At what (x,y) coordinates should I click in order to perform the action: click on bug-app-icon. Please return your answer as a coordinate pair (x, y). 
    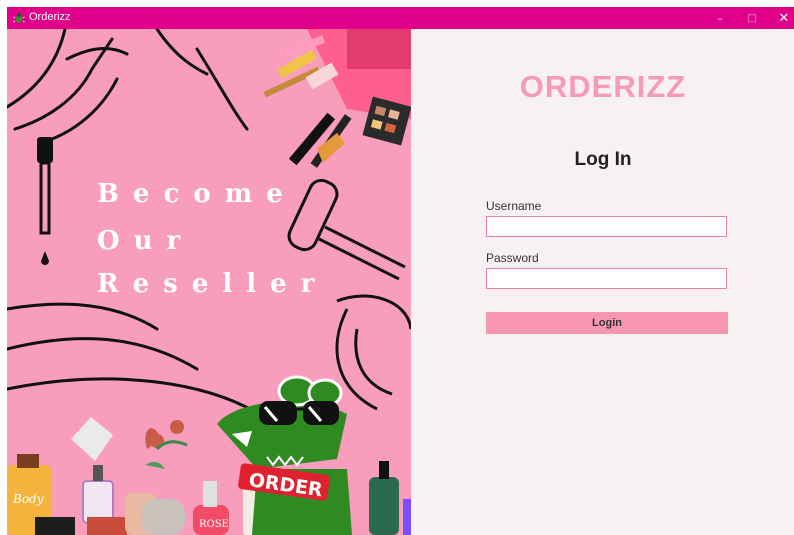
    Looking at the image, I should click on (19, 18).